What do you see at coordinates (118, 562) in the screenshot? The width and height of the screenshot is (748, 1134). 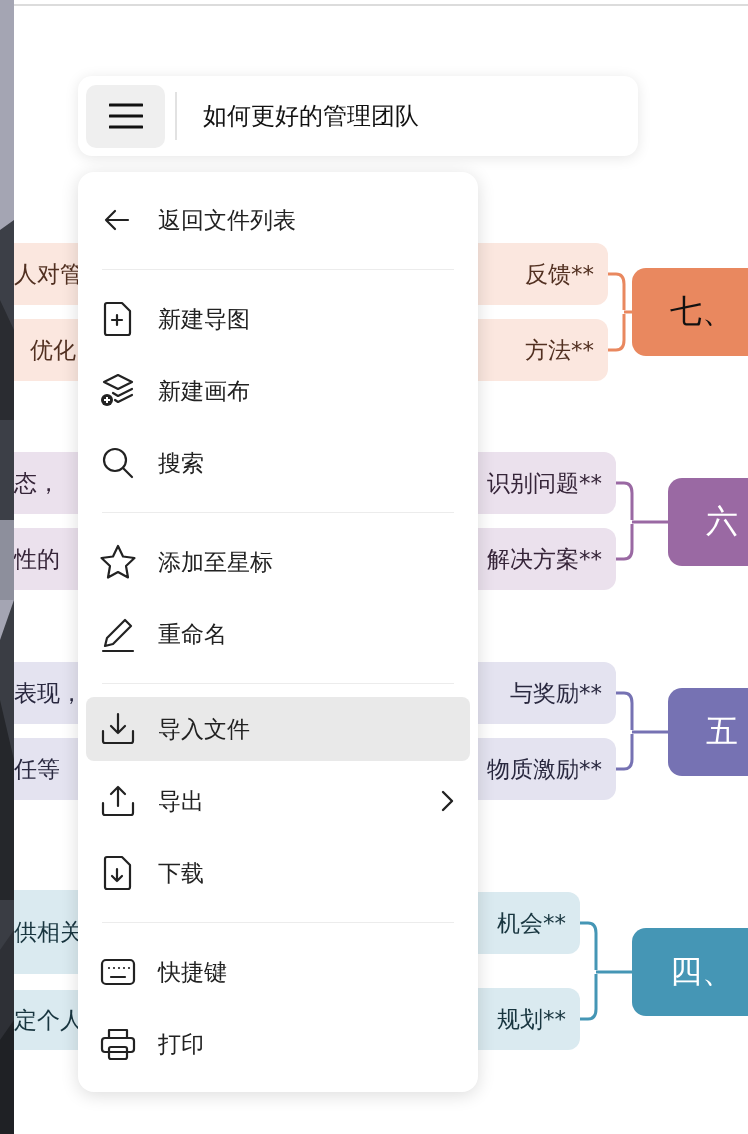 I see `star-icon` at bounding box center [118, 562].